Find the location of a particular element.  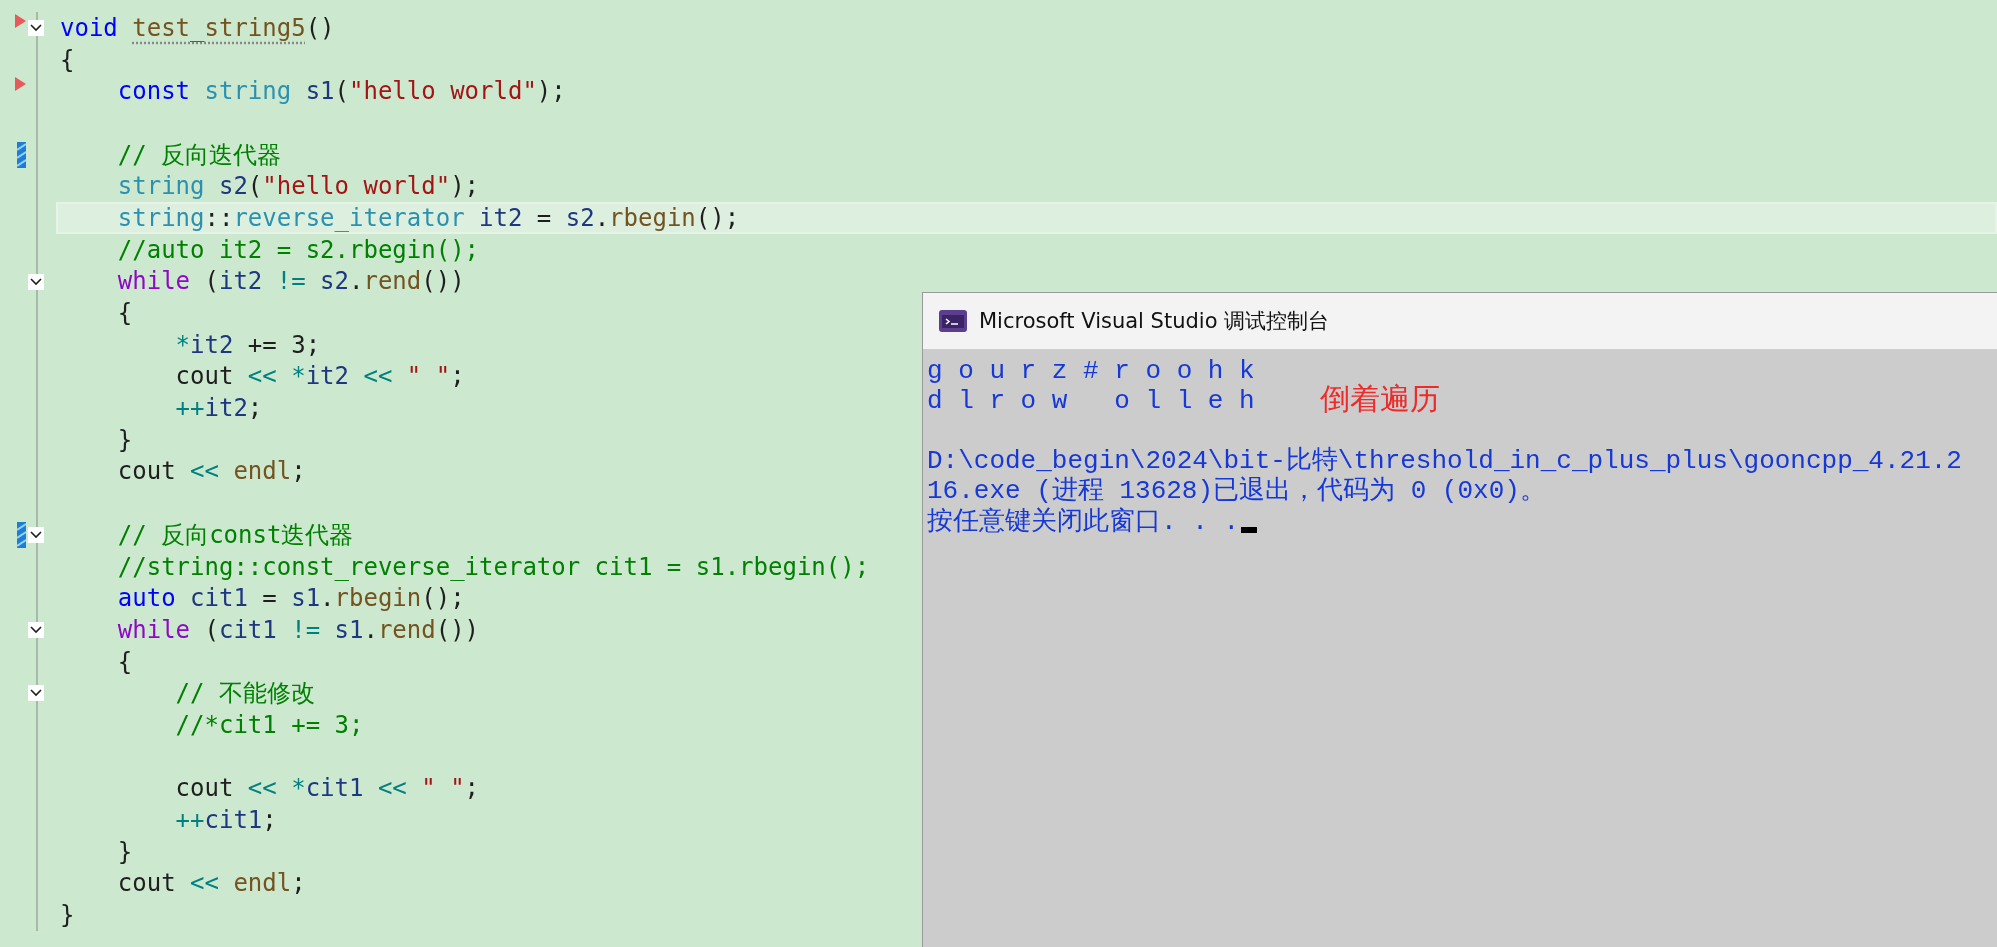

code-line: cout << *cit1 << " "; is located at coordinates (327, 788).